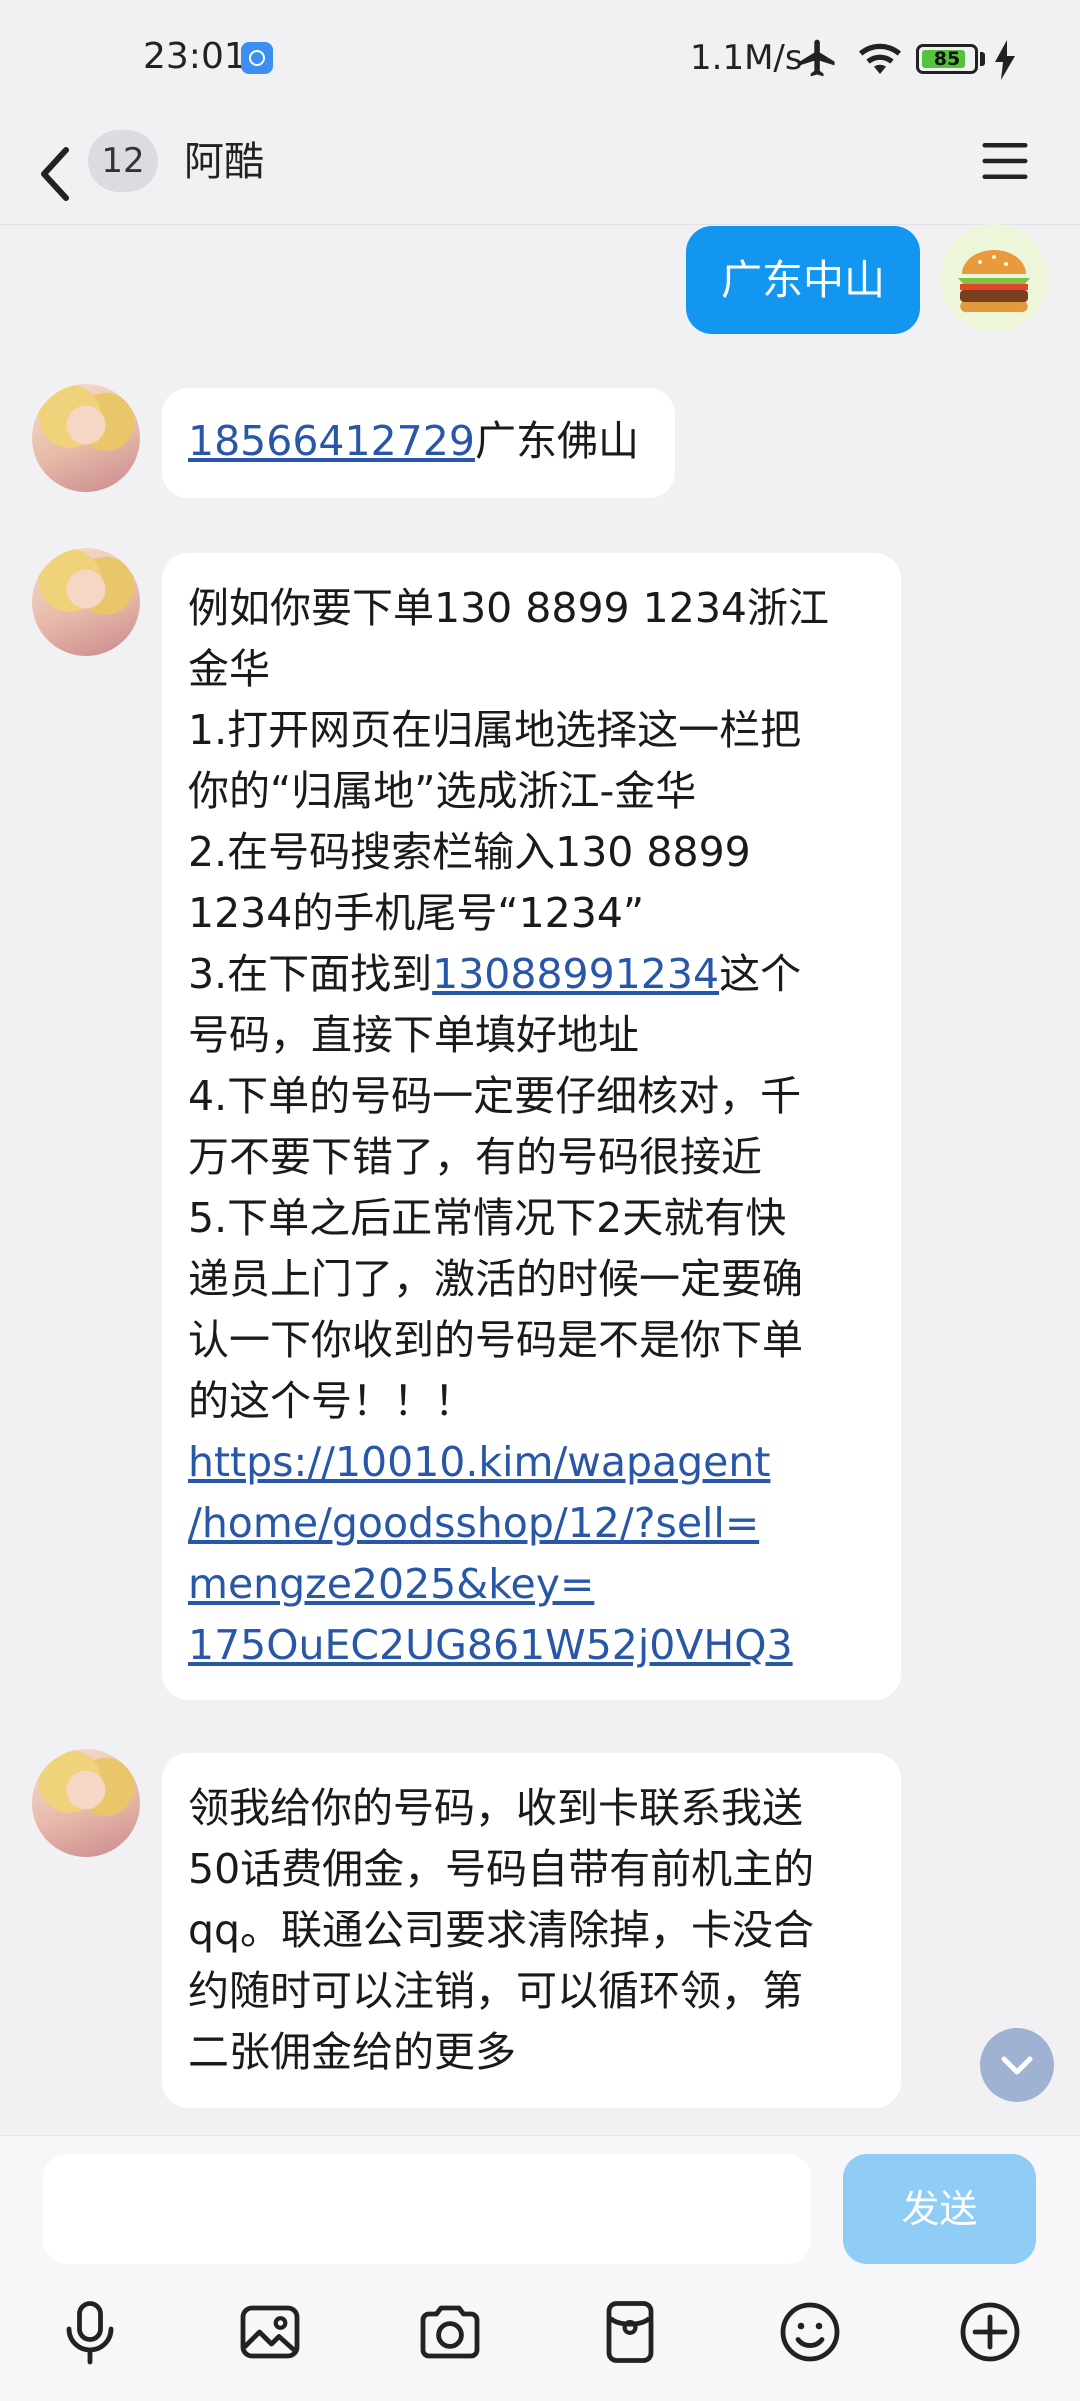 This screenshot has height=2401, width=1080. What do you see at coordinates (331, 1401) in the screenshot?
I see `message-line: 的这个号！！！` at bounding box center [331, 1401].